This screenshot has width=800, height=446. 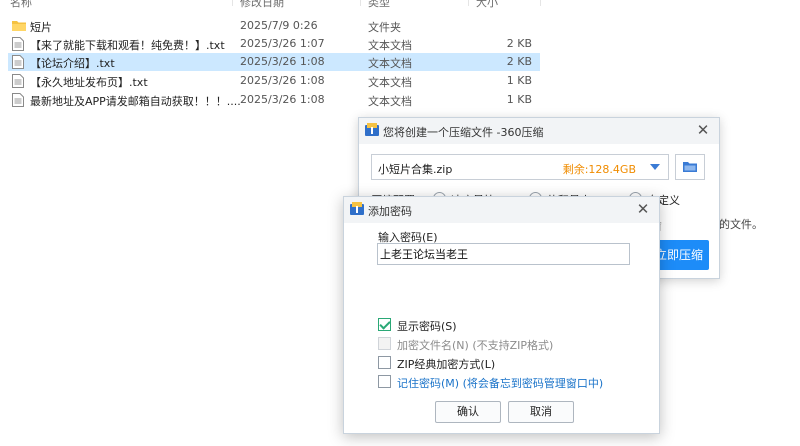 I want to click on remember-password-label: 记住密码(M) (将会备忘到密码管理窗口中), so click(x=500, y=383).